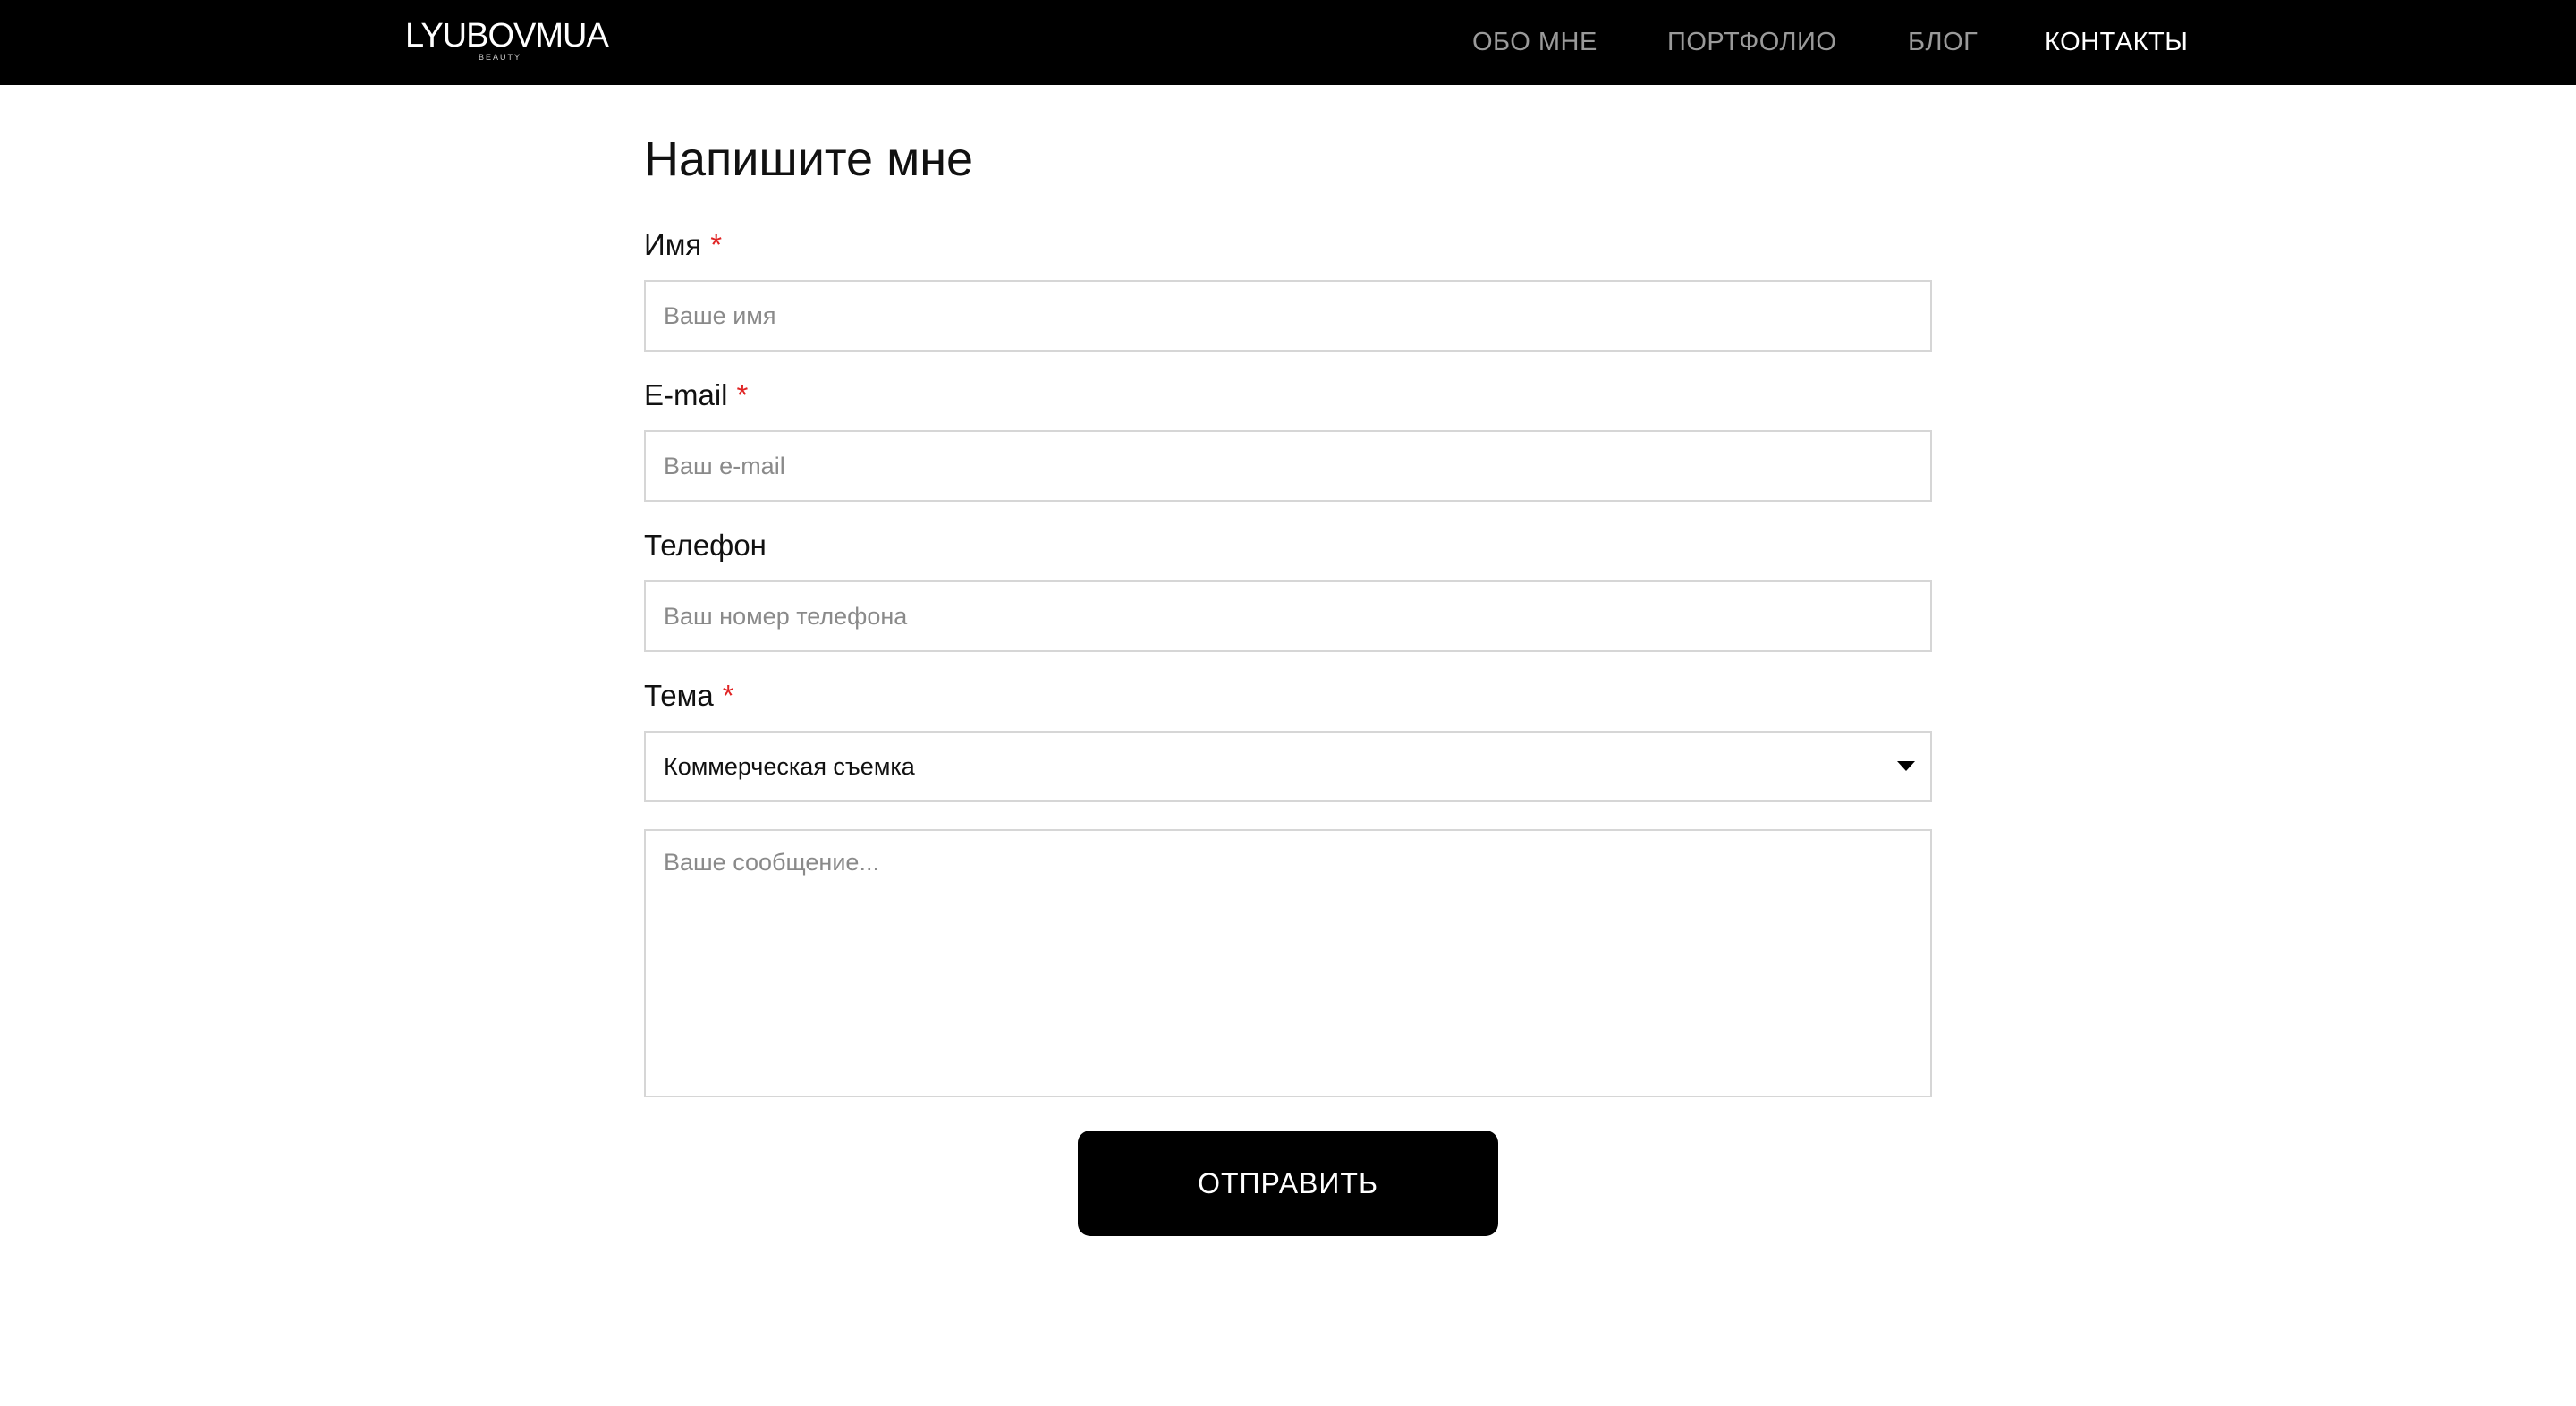  Describe the element at coordinates (1288, 1183) in the screenshot. I see `submit-button: ОТПРАВИТЬ` at that location.